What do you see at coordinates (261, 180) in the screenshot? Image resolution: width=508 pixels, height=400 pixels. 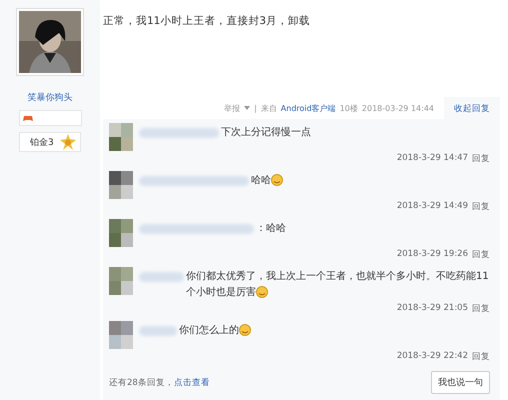 I see `comment-text: 哈哈` at bounding box center [261, 180].